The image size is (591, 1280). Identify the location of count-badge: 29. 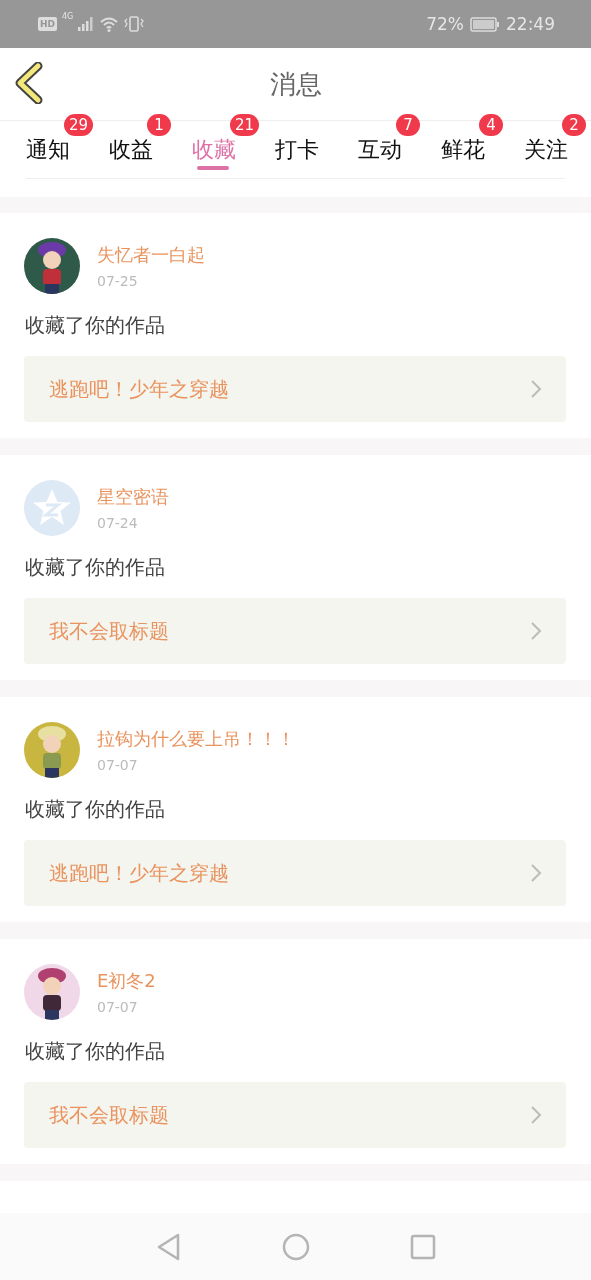
(79, 125).